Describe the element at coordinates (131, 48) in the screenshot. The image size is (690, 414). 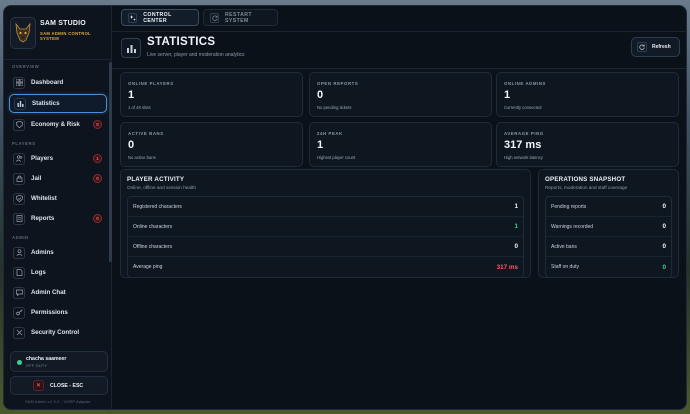
I see `statistics-header-icon` at that location.